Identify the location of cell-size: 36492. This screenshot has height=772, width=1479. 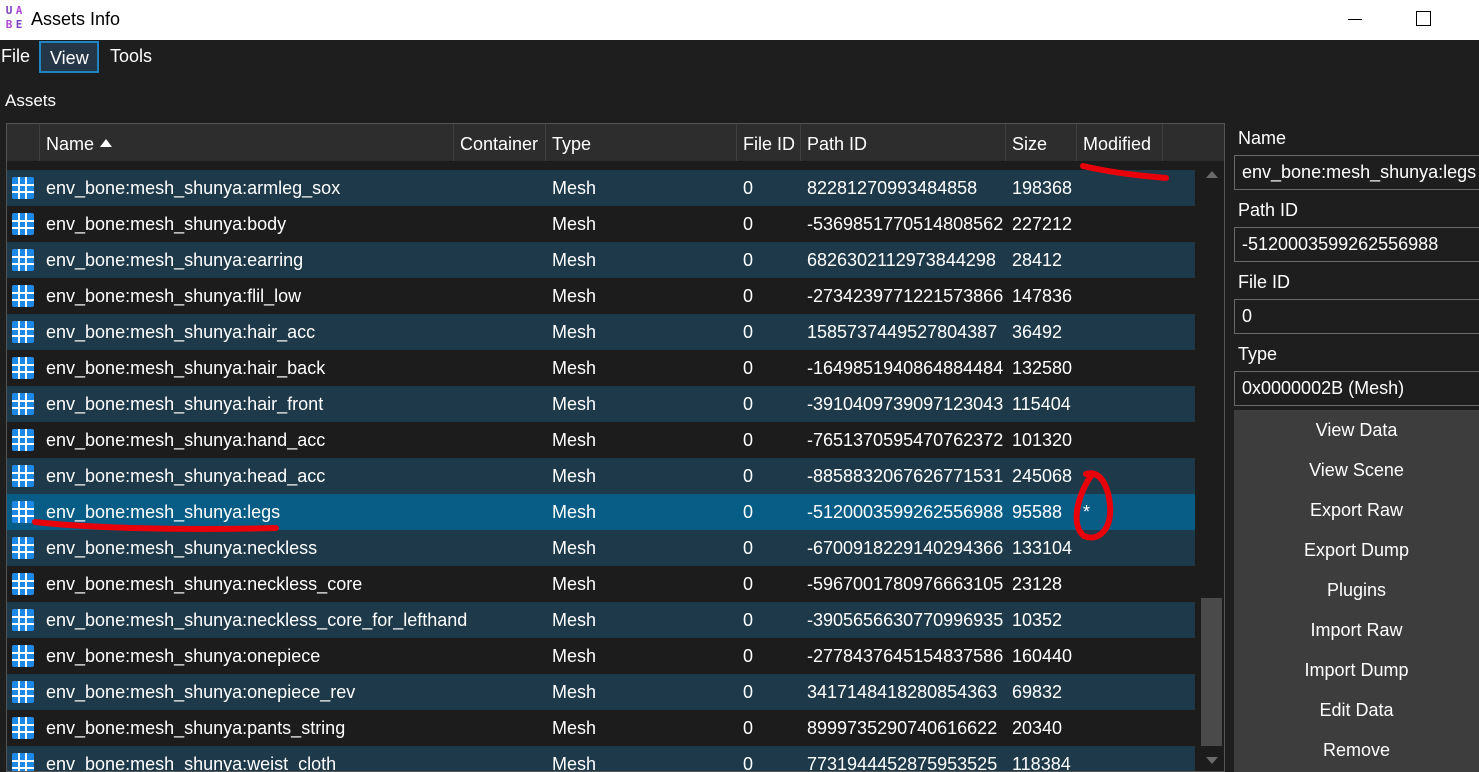
(1037, 332).